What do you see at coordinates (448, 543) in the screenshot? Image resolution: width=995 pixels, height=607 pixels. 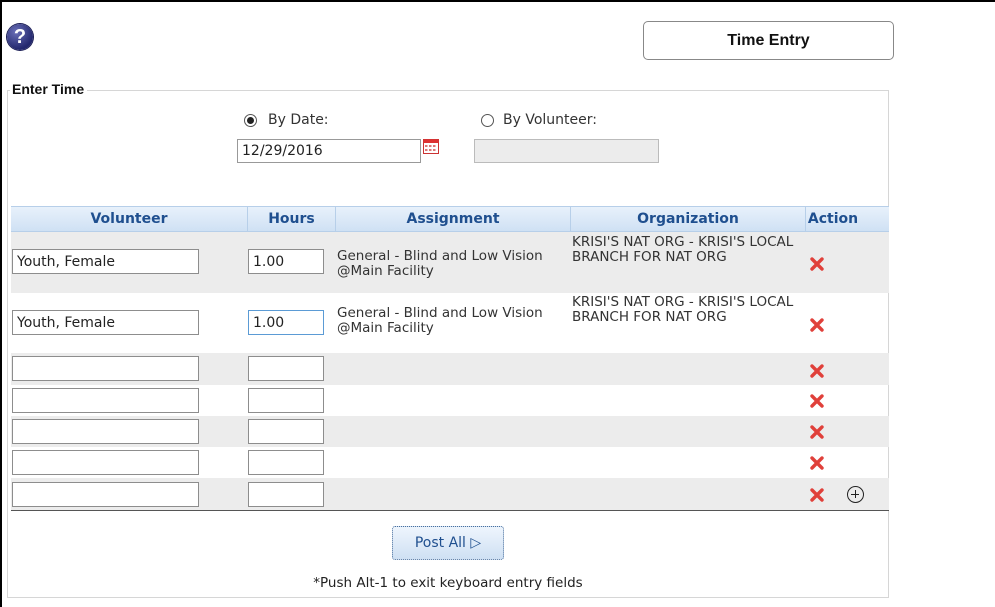 I see `post-all-button: Post All ▷` at bounding box center [448, 543].